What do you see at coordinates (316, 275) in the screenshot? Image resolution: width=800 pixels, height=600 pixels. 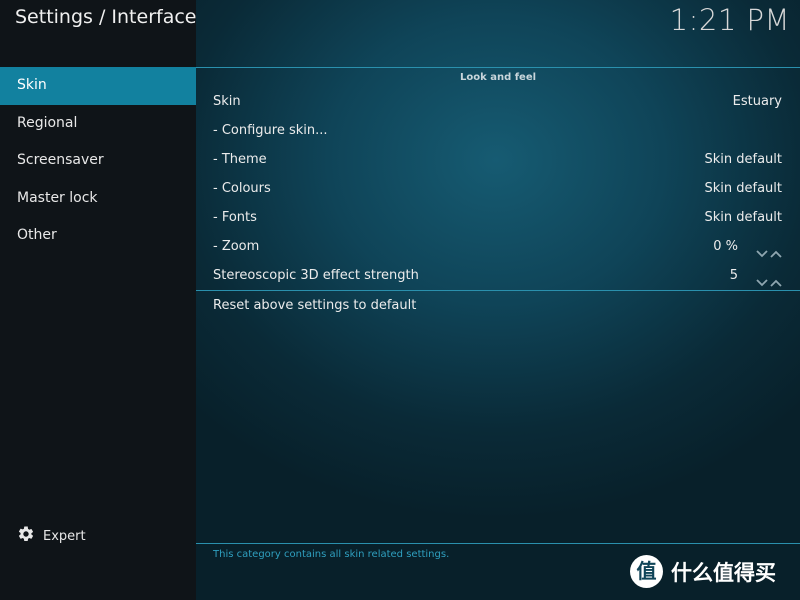 I see `setting-label: Stereoscopic 3D effect strength` at bounding box center [316, 275].